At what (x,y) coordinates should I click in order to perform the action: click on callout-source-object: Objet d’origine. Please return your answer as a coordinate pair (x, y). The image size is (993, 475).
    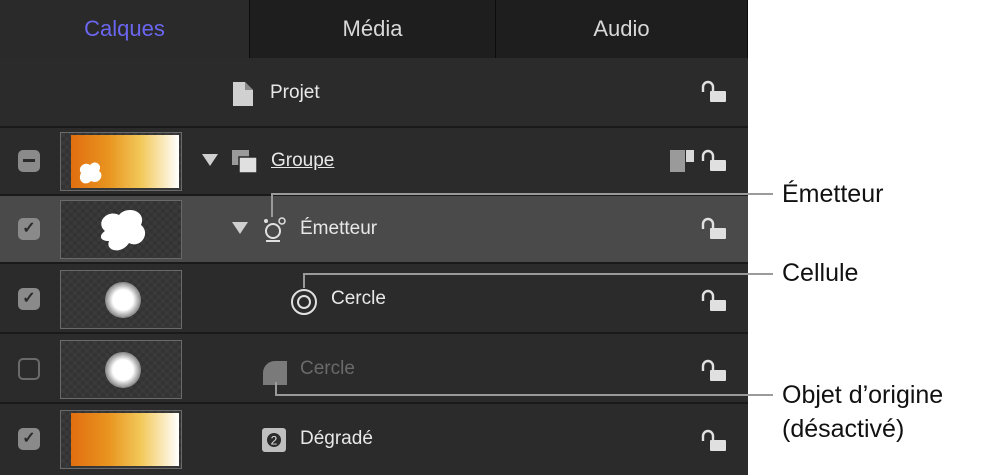
    Looking at the image, I should click on (863, 395).